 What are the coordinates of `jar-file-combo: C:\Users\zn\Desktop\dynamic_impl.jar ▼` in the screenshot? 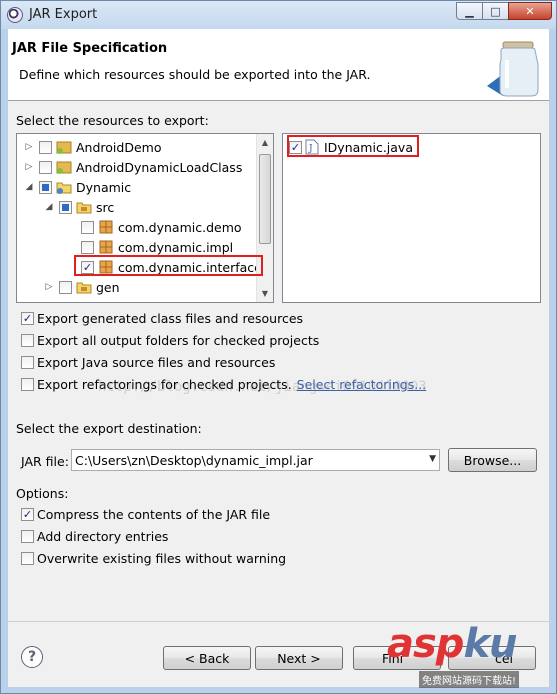 It's located at (255, 460).